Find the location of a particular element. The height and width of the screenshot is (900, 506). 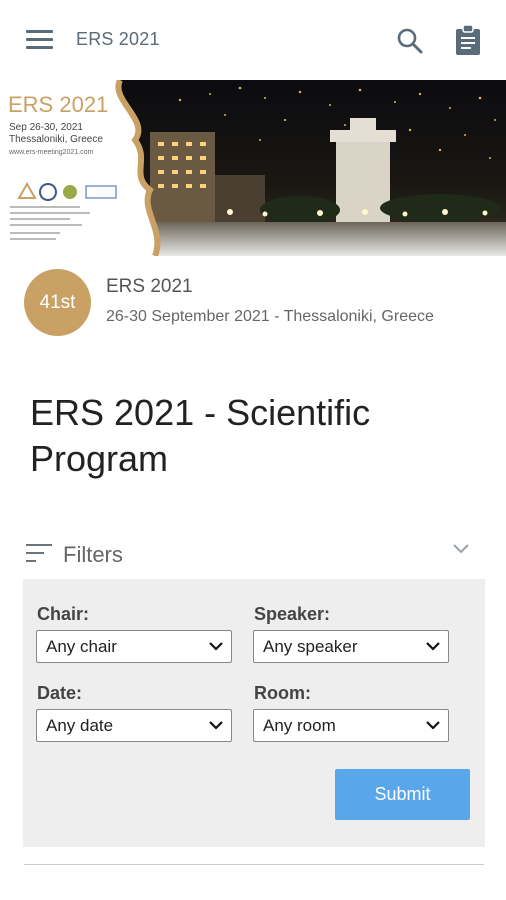

divider is located at coordinates (254, 864).